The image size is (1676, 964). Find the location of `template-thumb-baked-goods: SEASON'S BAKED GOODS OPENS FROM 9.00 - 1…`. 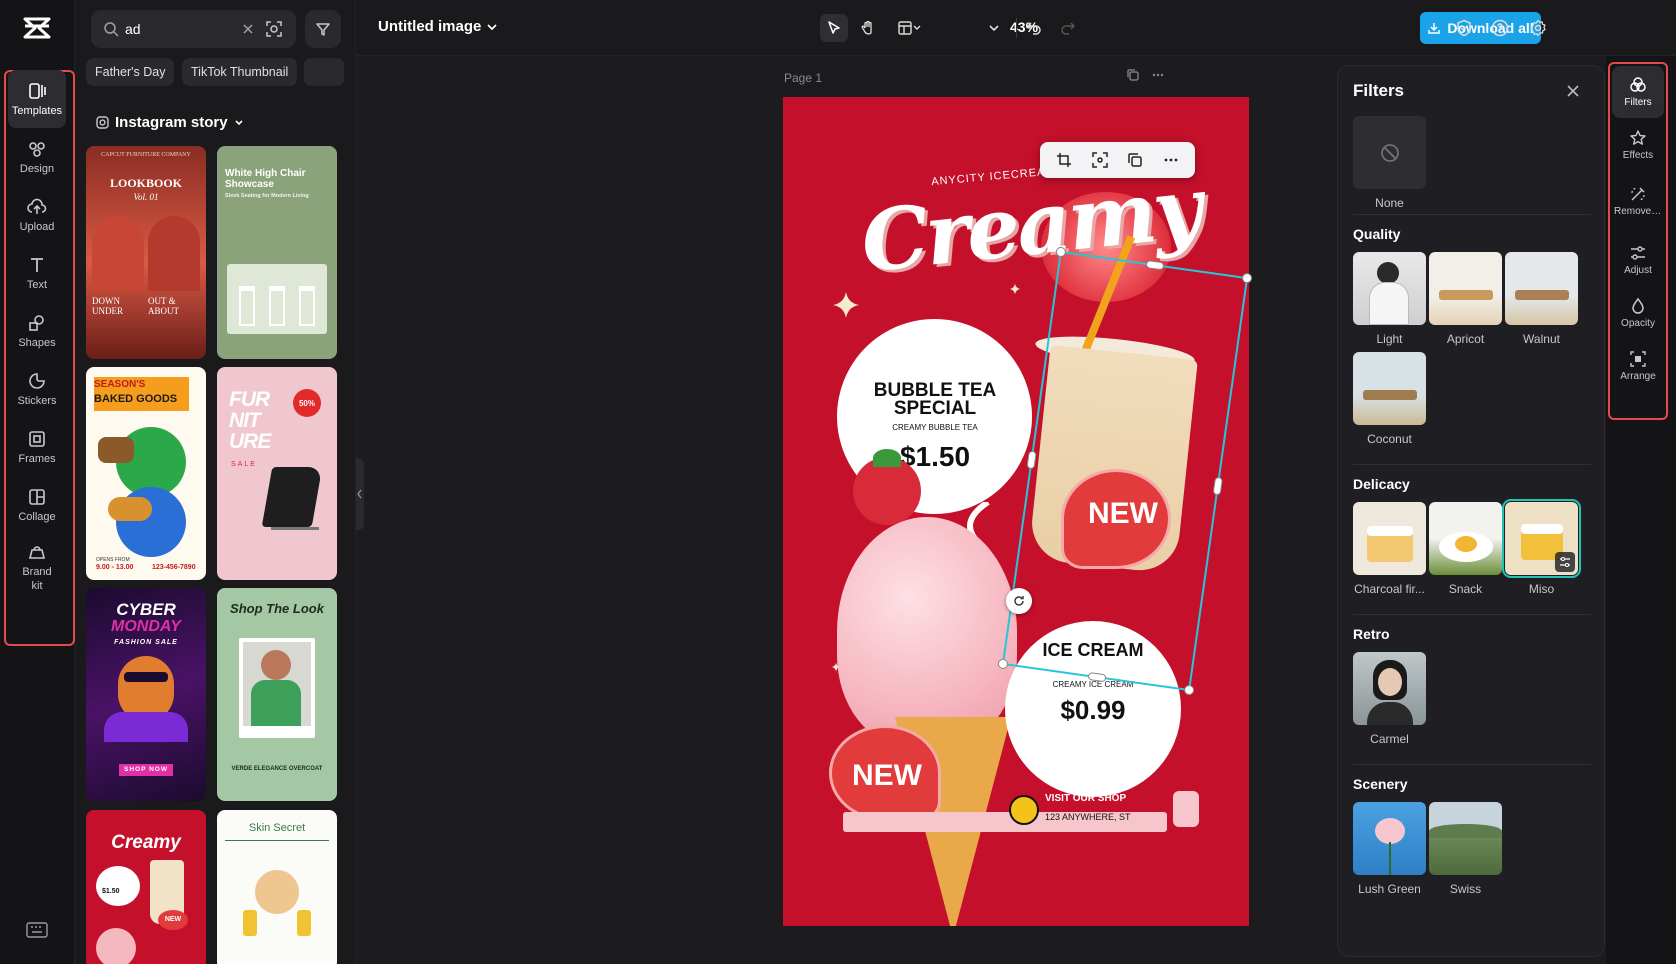

template-thumb-baked-goods: SEASON'S BAKED GOODS OPENS FROM 9.00 - 1… is located at coordinates (146, 473).